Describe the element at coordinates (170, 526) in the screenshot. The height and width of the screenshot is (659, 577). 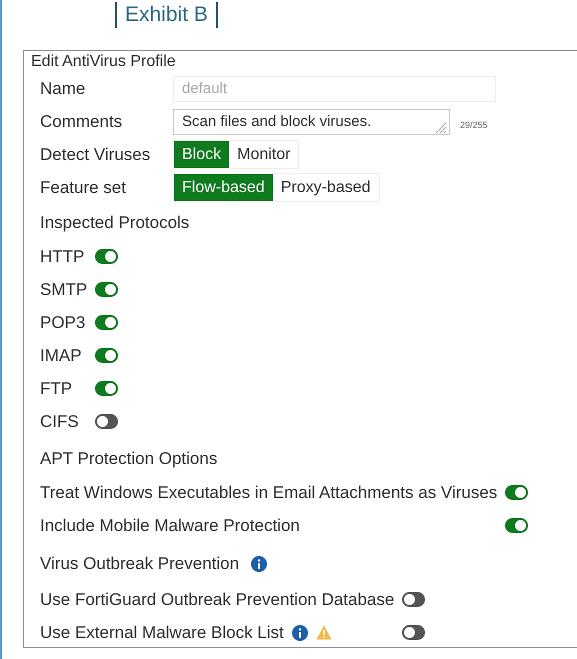
I see `option-label: Include Mobile Malware Protection` at that location.